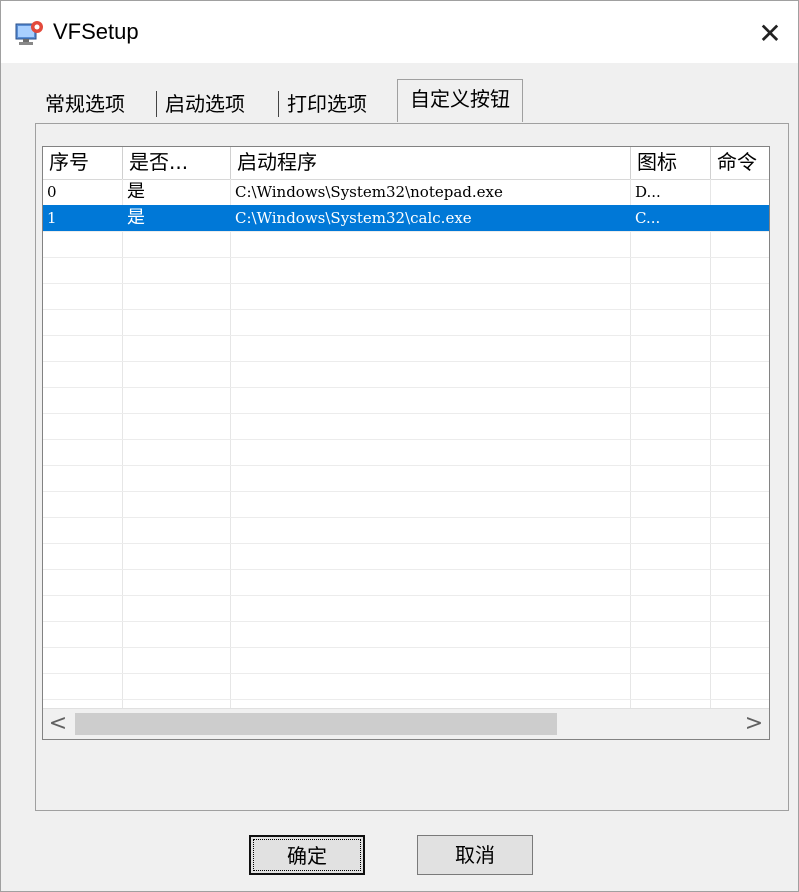 The image size is (799, 892). Describe the element at coordinates (83, 163) in the screenshot. I see `col-header-index: 序号` at that location.